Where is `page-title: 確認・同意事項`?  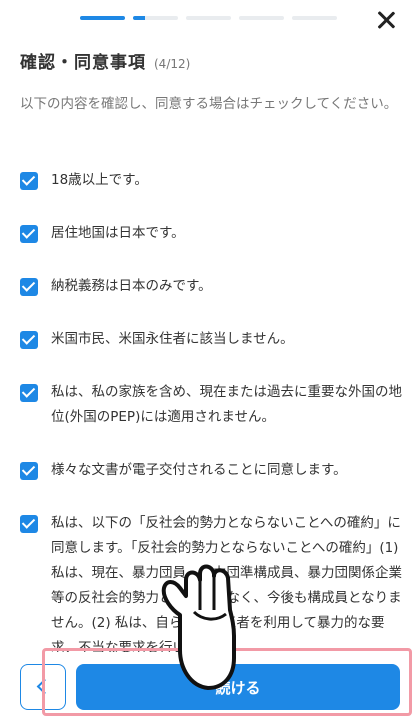 page-title: 確認・同意事項 is located at coordinates (83, 63).